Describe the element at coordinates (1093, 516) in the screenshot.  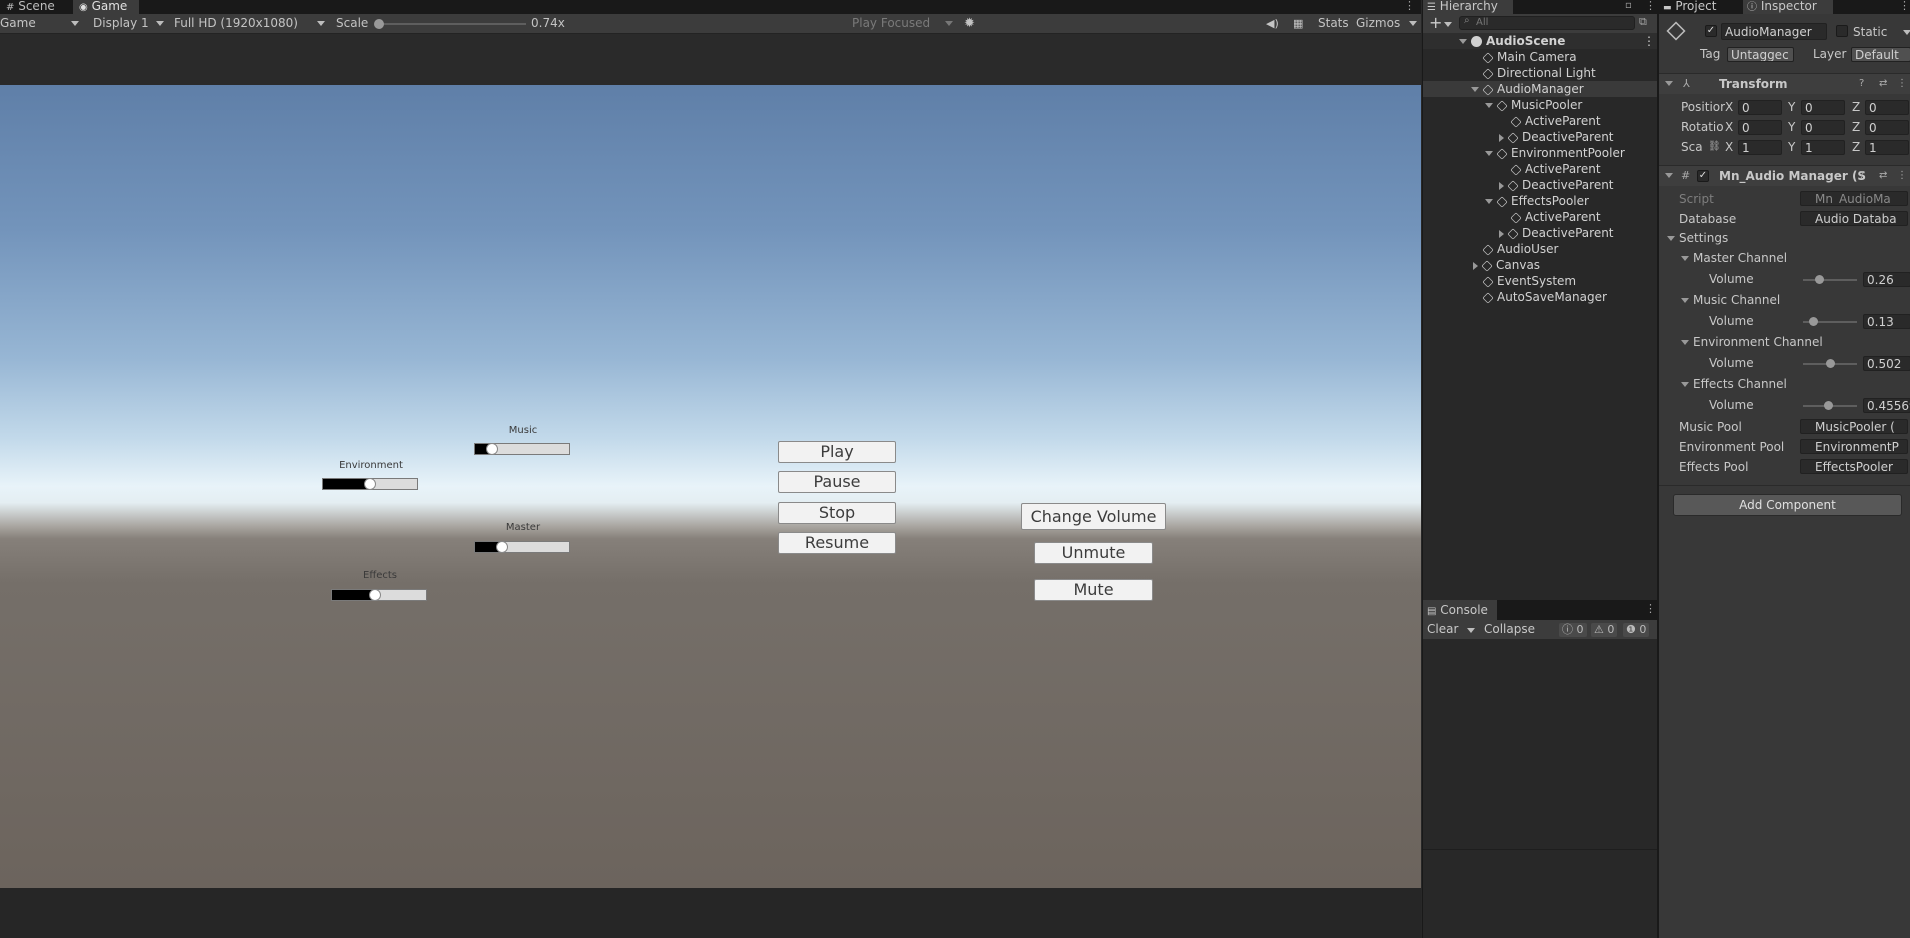
I see `change-volume-button: Change Volume` at that location.